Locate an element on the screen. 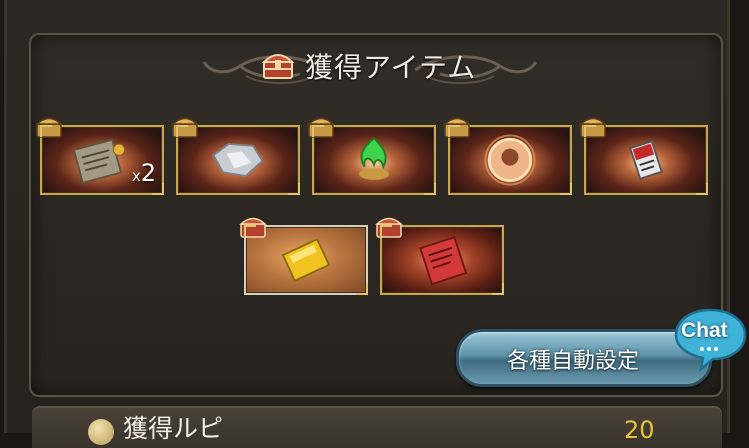  rupi-label: 獲得ルピ is located at coordinates (173, 428).